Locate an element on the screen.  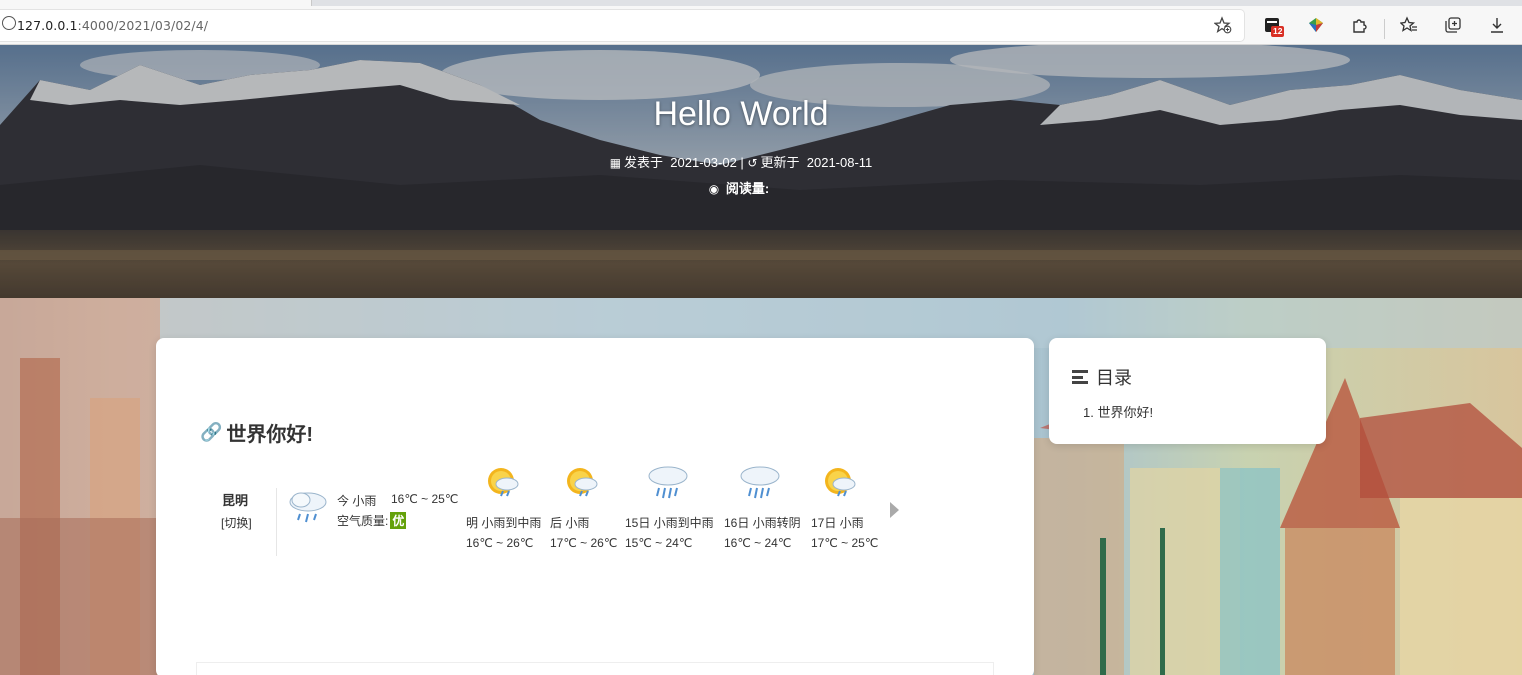
downloads-icon is located at coordinates (1497, 25).